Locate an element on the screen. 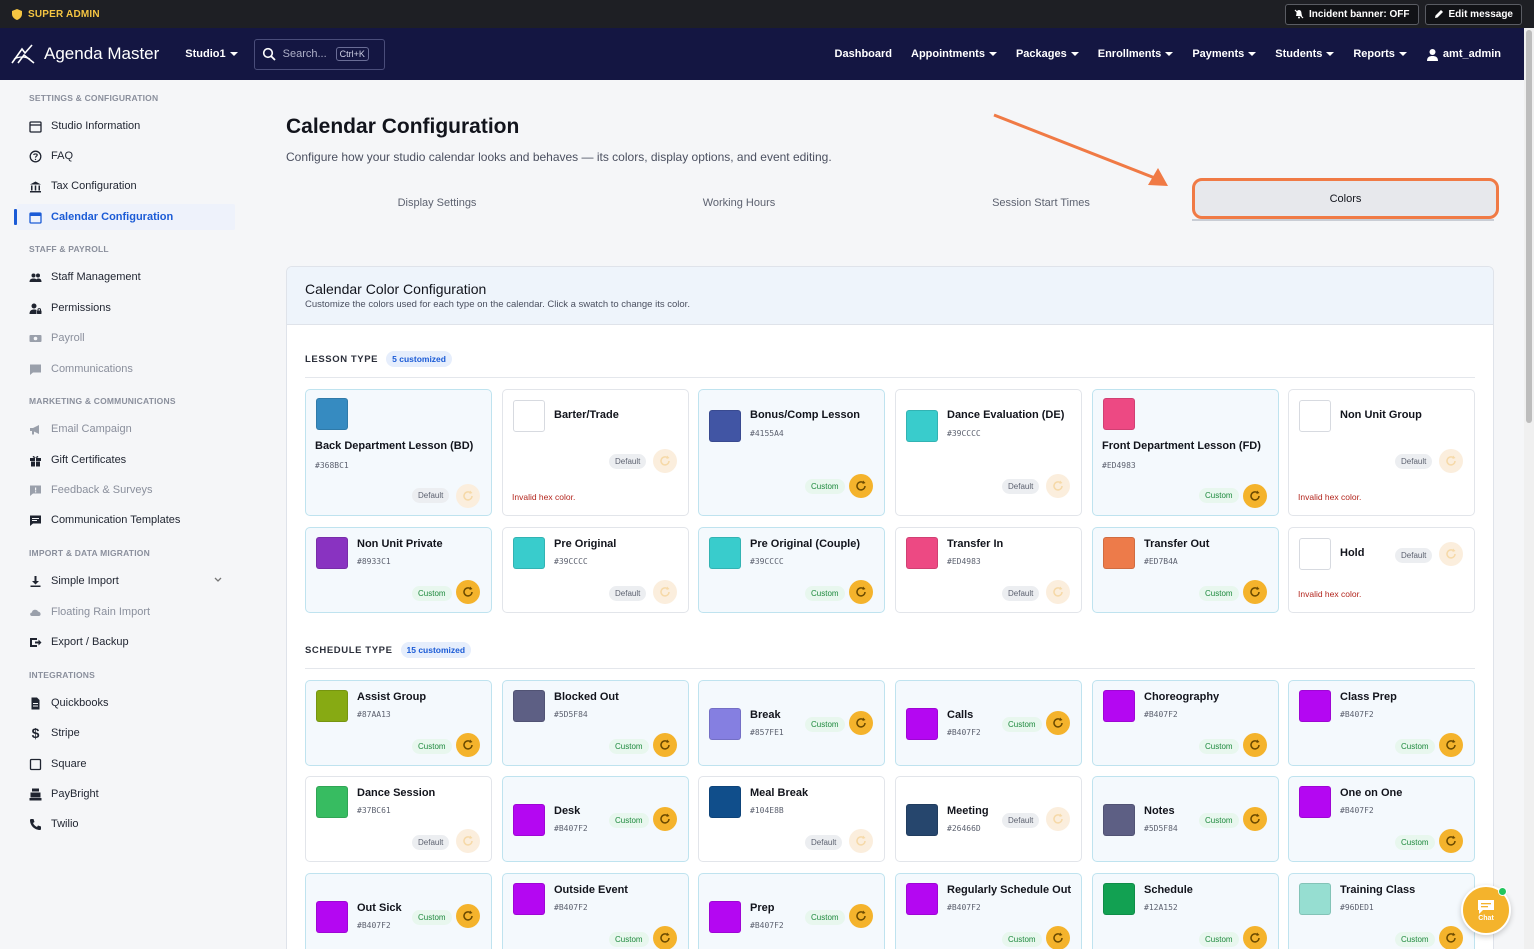 This screenshot has width=1534, height=949. brand: Agenda Master is located at coordinates (84, 54).